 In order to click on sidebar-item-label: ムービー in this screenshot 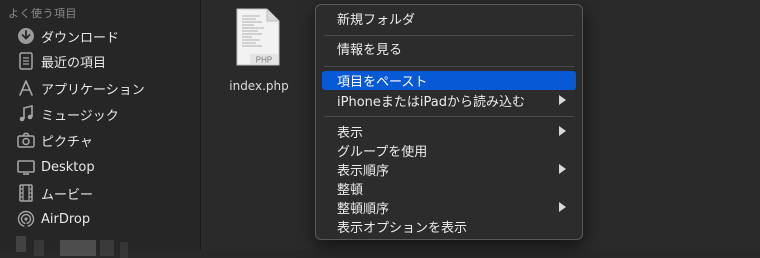, I will do `click(67, 195)`.